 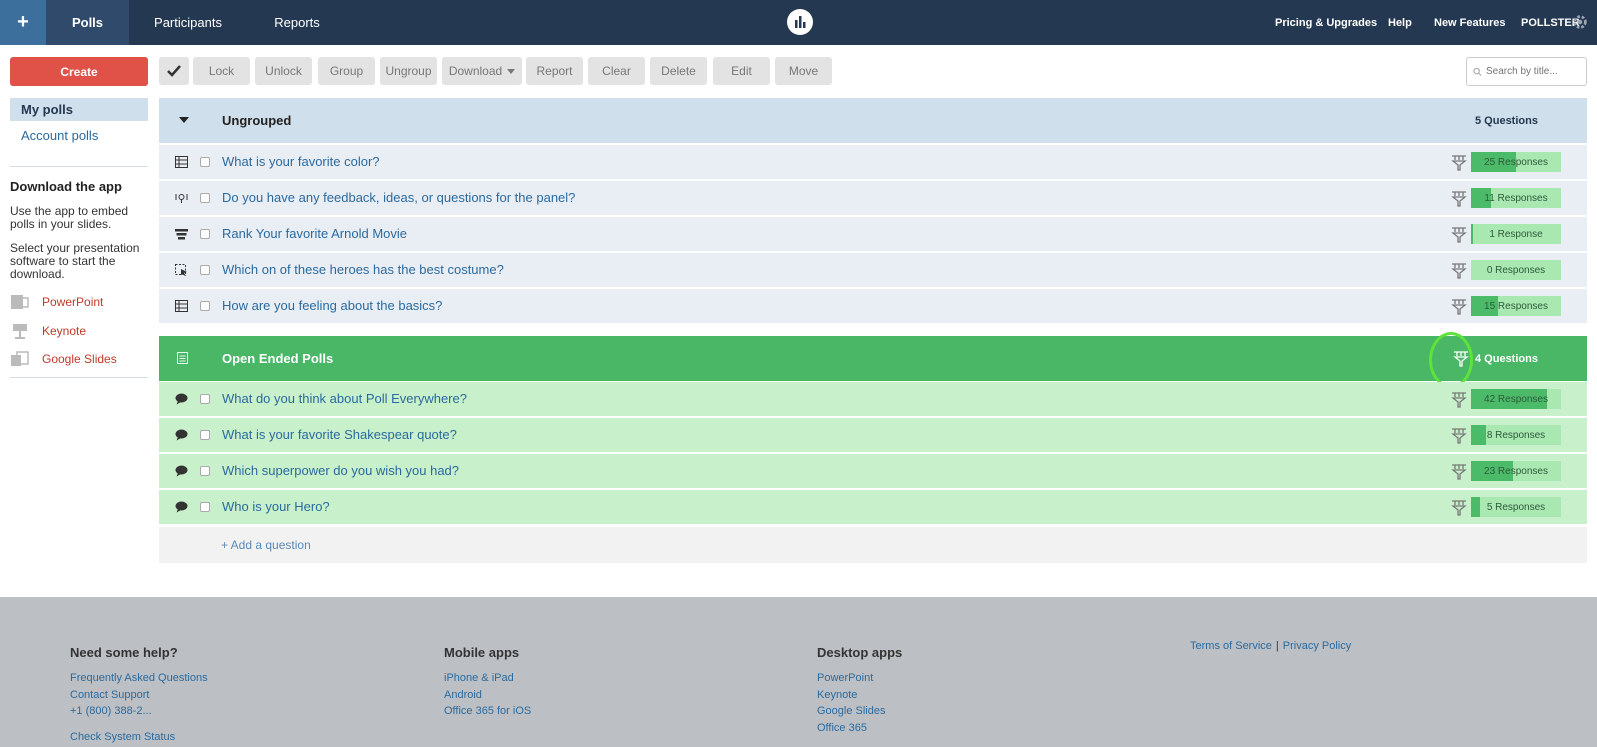 What do you see at coordinates (487, 695) in the screenshot?
I see `footer-link-android: Android` at bounding box center [487, 695].